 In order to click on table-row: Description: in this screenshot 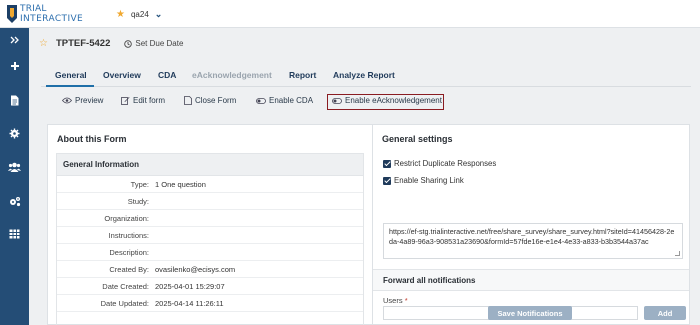, I will do `click(210, 252)`.